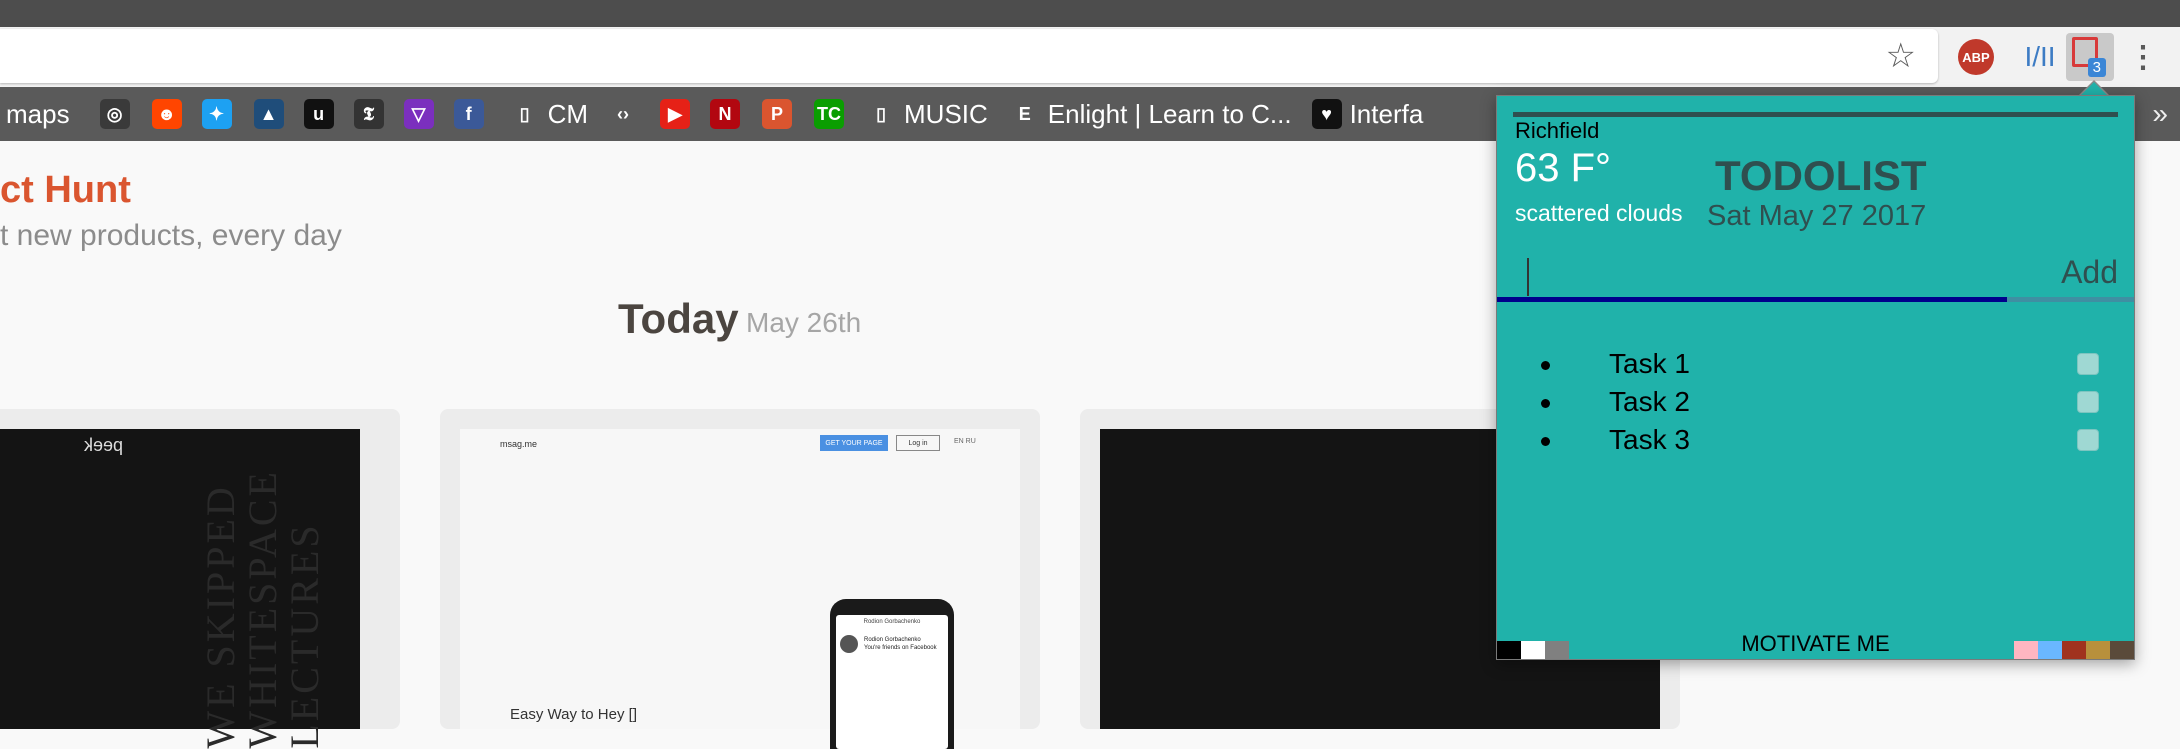 The width and height of the screenshot is (2180, 749). I want to click on product-screenshot: peek WE SKIPPED WHITESPACE LECTURES, so click(180, 589).